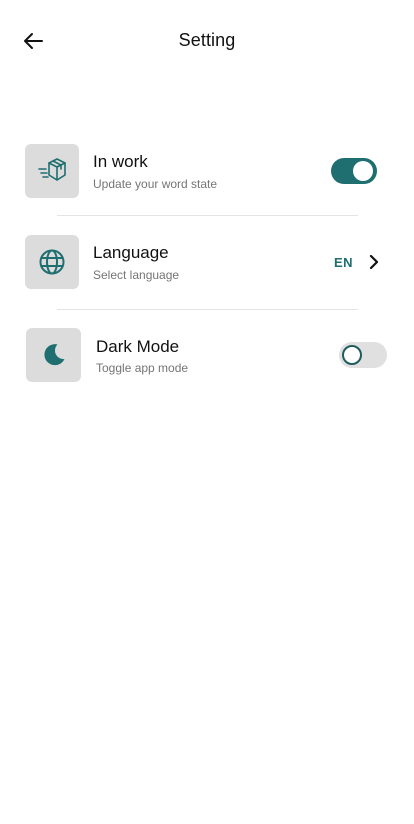 The height and width of the screenshot is (824, 414). I want to click on setting-row-language: Language Select language EN, so click(207, 263).